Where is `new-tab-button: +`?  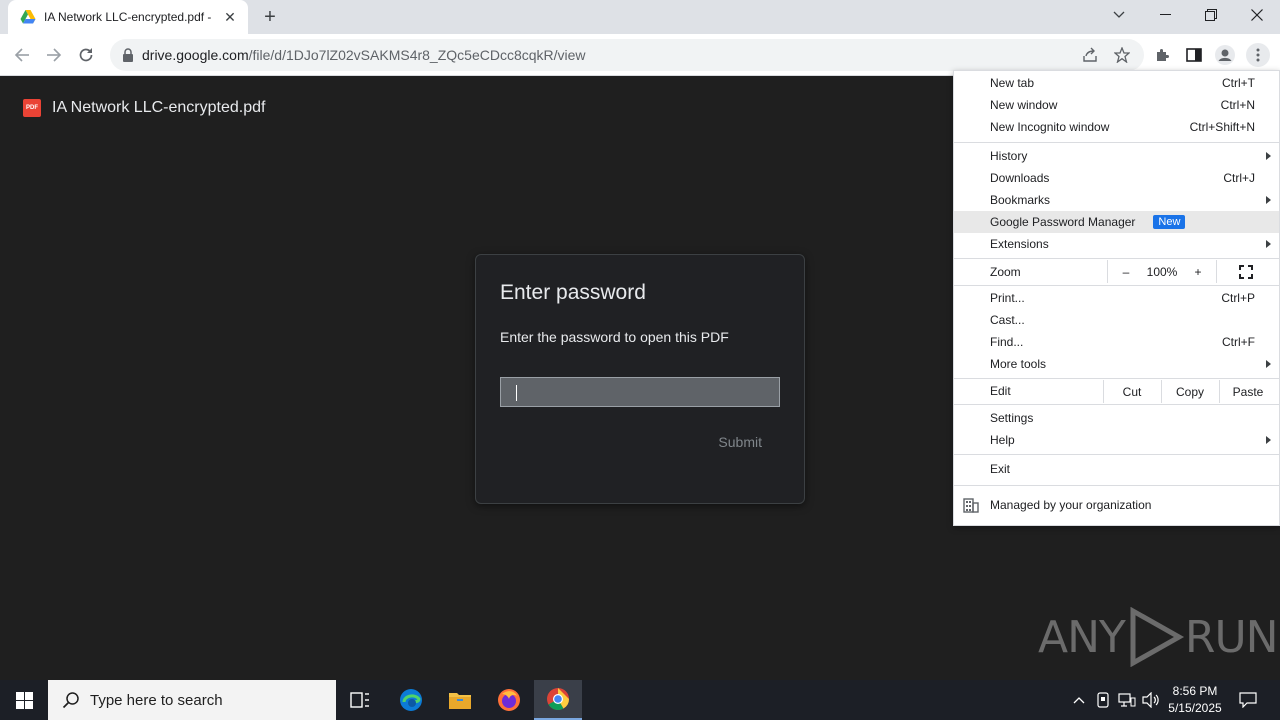 new-tab-button: + is located at coordinates (270, 17).